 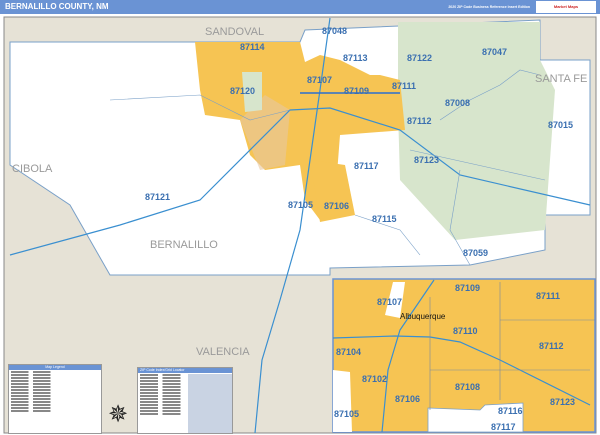 I want to click on zip-label: 87059, so click(x=475, y=253).